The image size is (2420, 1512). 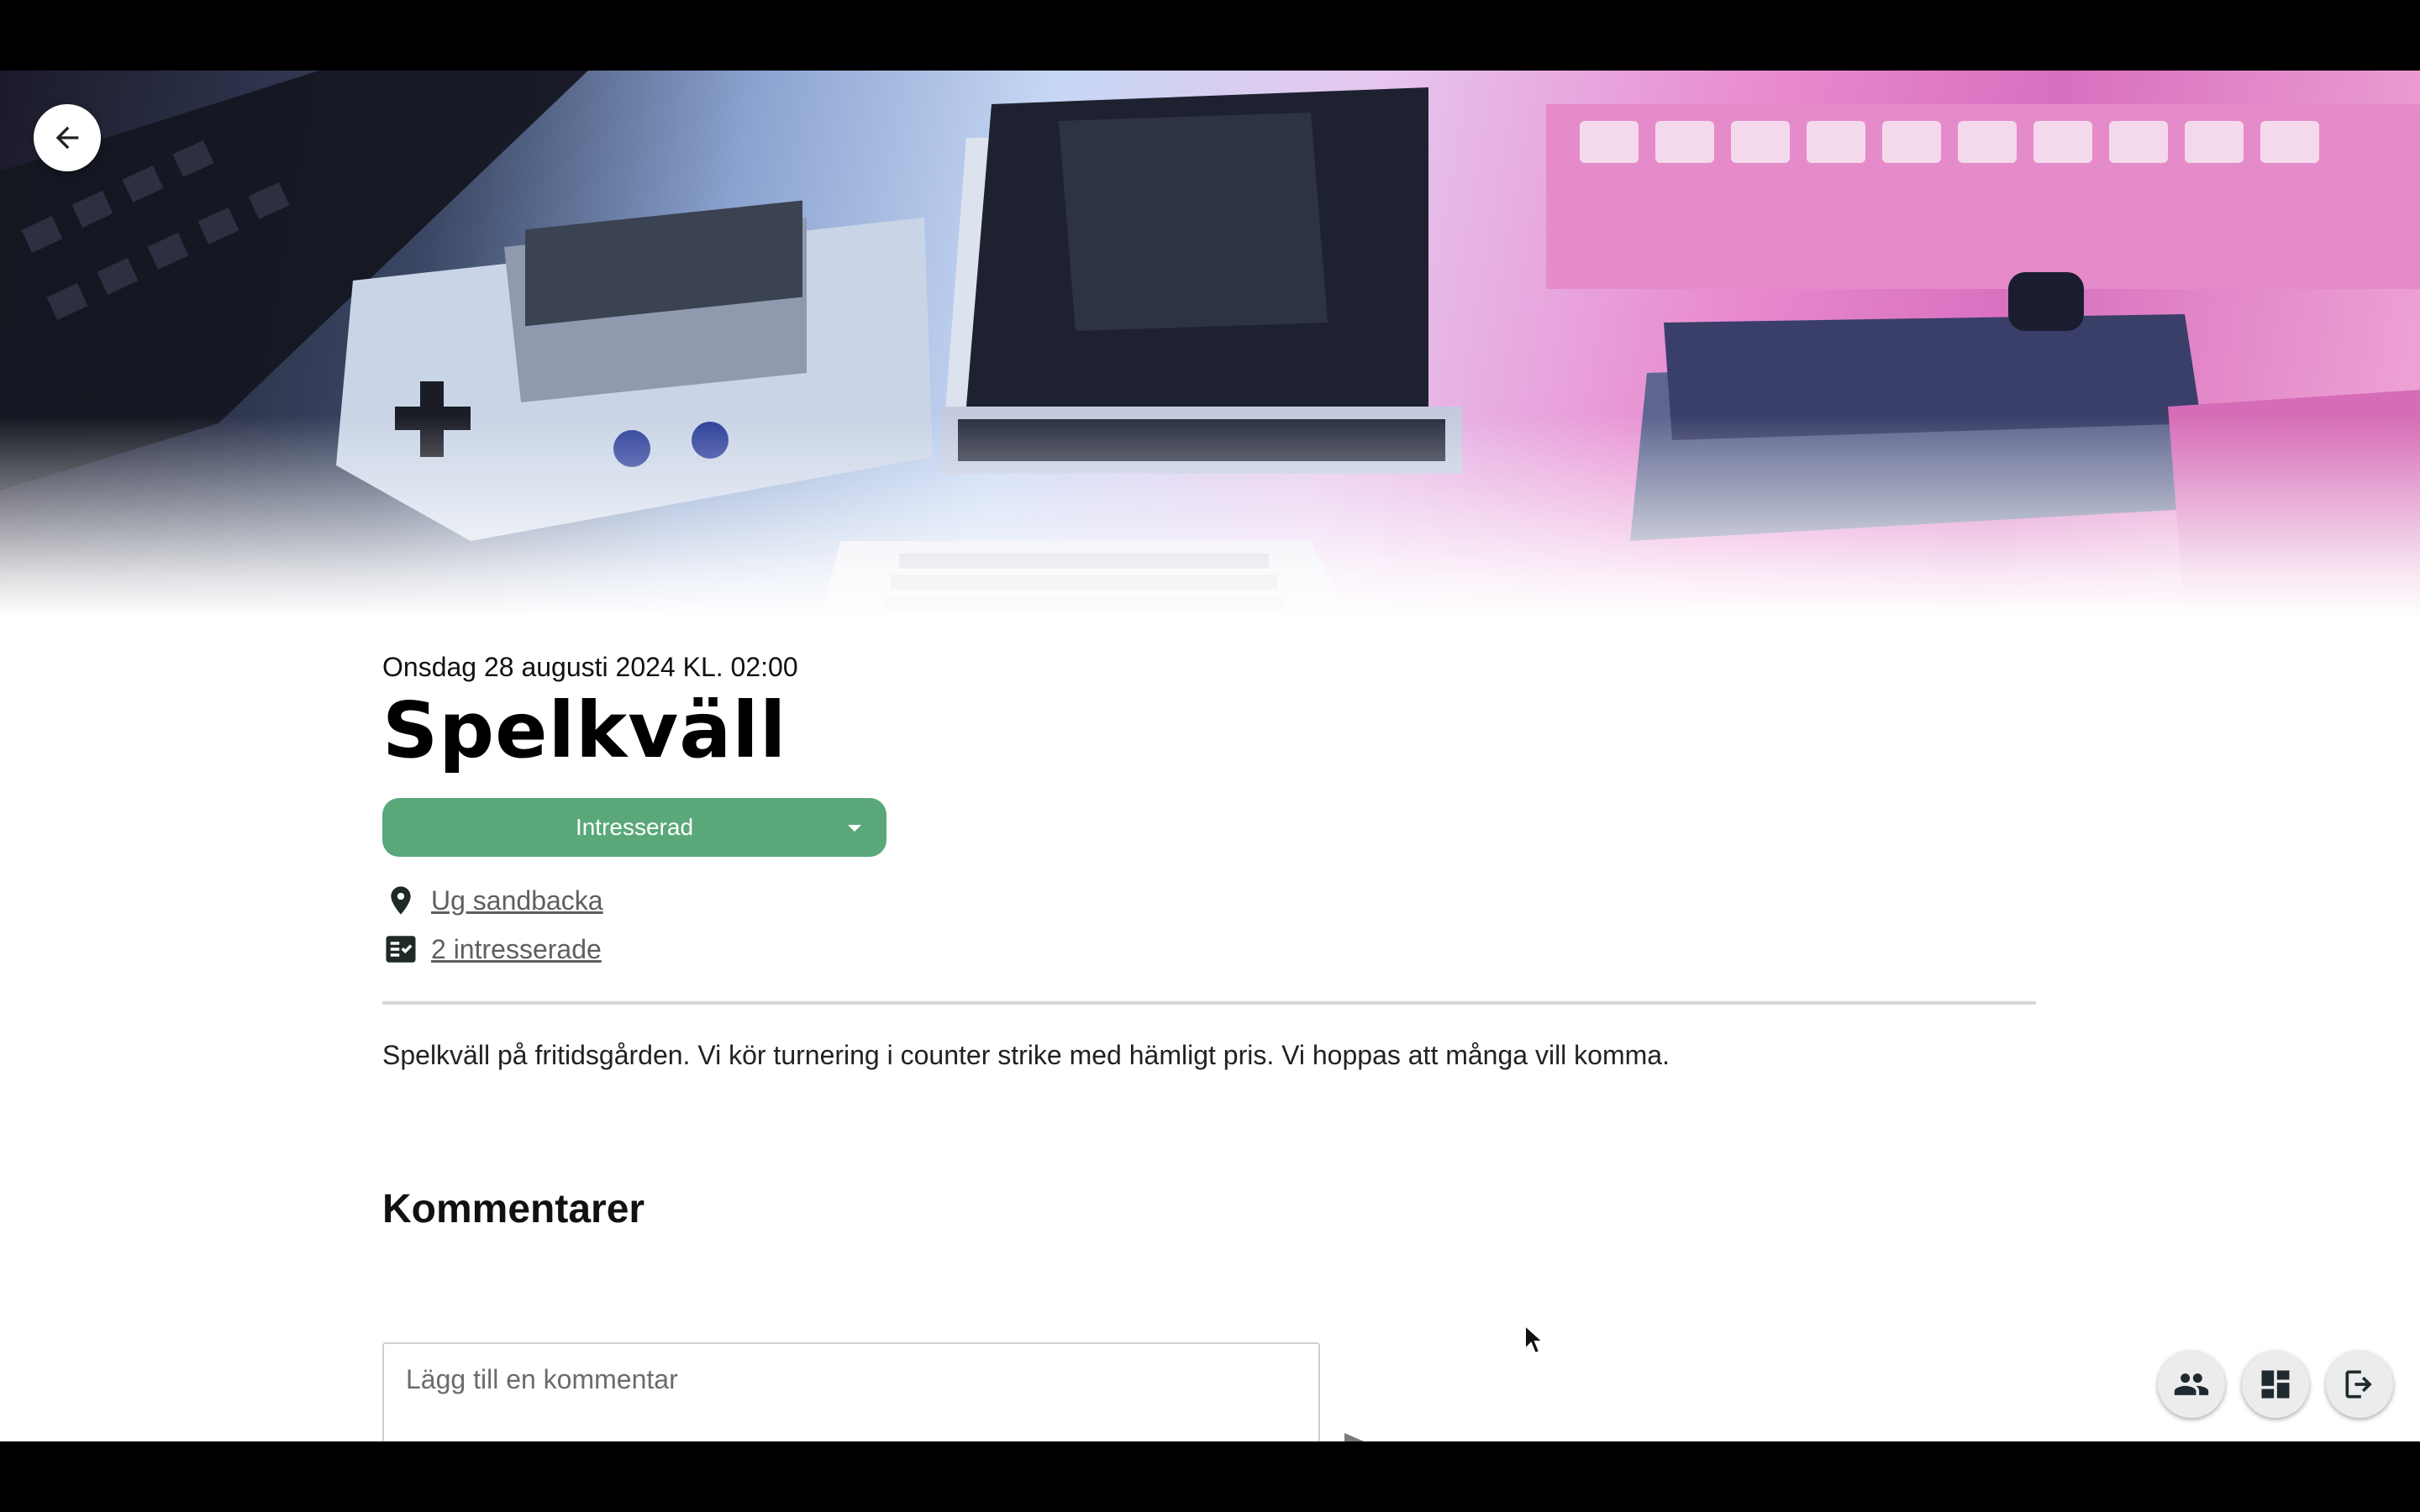 I want to click on event-title: Spelkväll, so click(x=584, y=730).